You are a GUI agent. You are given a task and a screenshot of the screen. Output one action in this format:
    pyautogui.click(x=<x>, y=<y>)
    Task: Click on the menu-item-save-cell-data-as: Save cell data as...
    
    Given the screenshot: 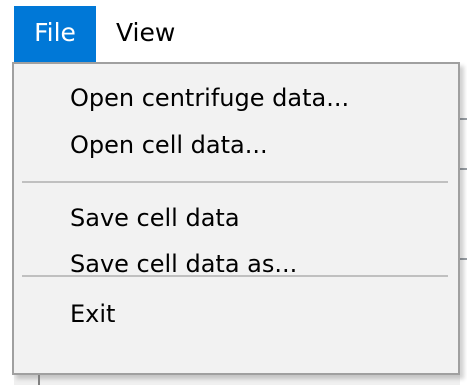 What is the action you would take?
    pyautogui.click(x=236, y=264)
    